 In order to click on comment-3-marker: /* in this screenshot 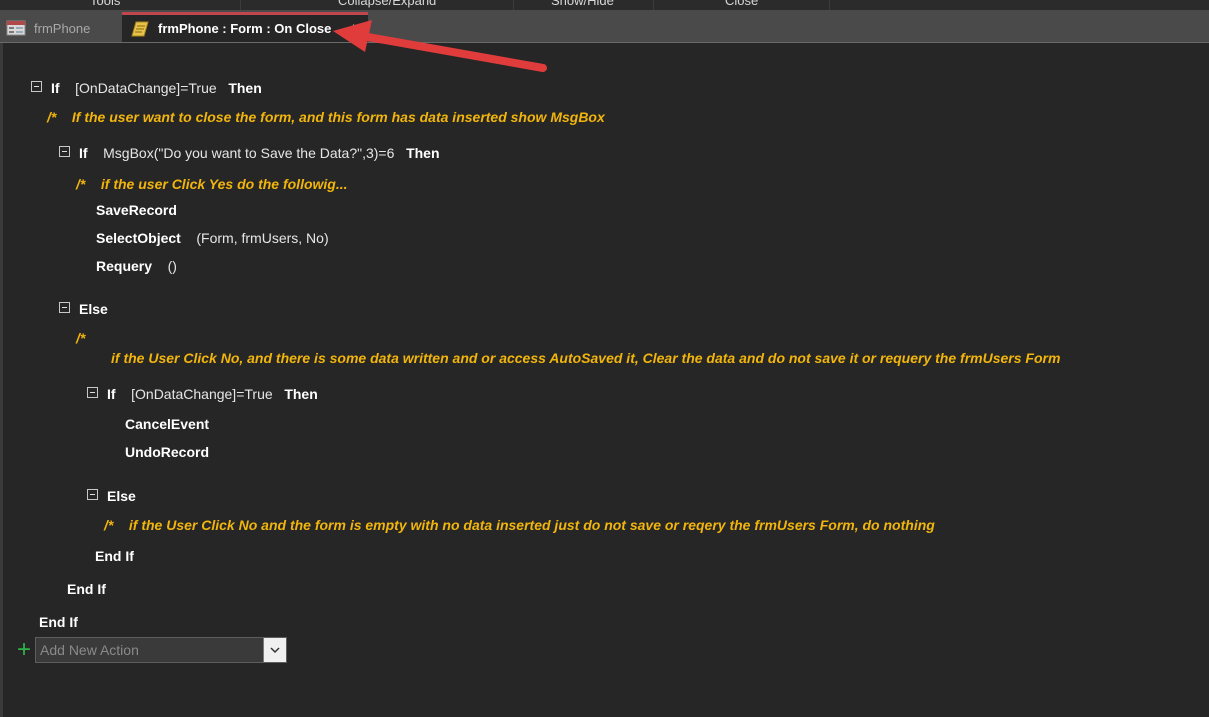, I will do `click(80, 338)`.